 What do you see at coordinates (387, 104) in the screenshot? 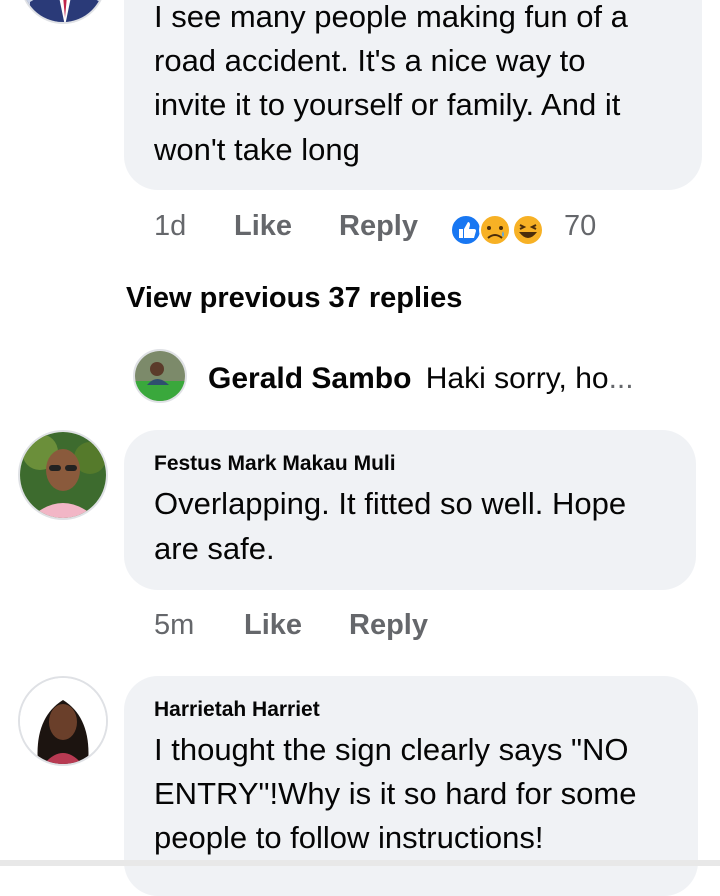
I see `comment-text-line: invite it to yourself or family. And it` at bounding box center [387, 104].